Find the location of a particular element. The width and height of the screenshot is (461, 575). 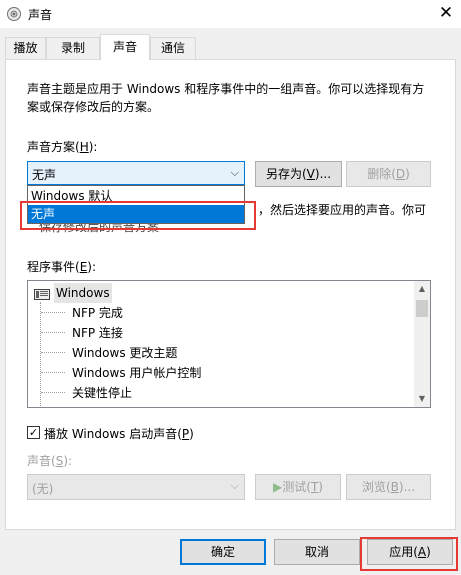

tab-sounds: 声音 is located at coordinates (125, 47).